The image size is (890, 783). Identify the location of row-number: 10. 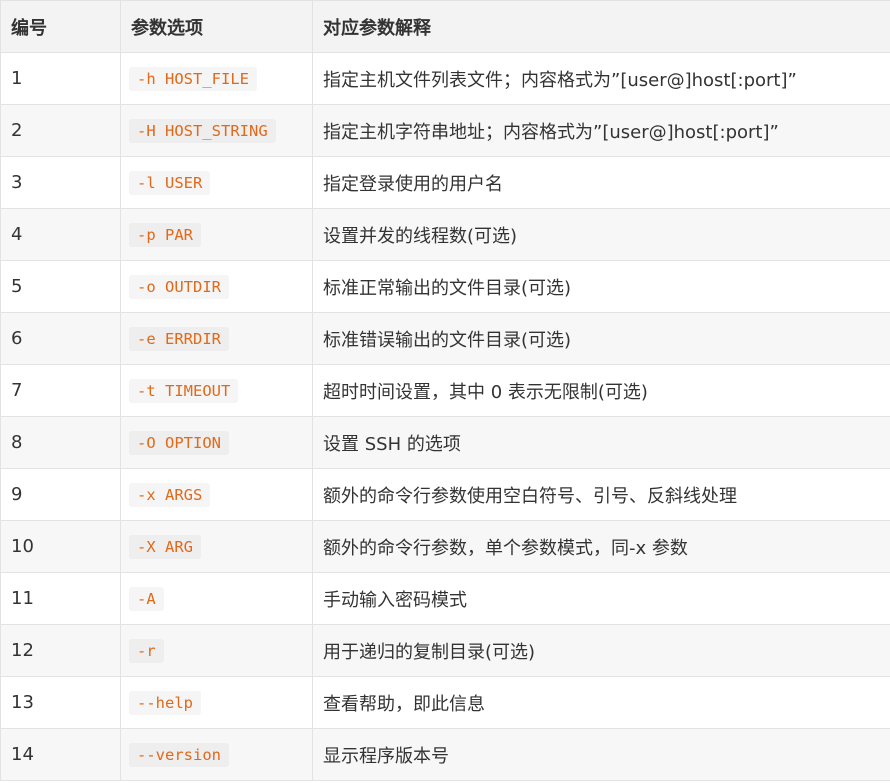
(60, 546).